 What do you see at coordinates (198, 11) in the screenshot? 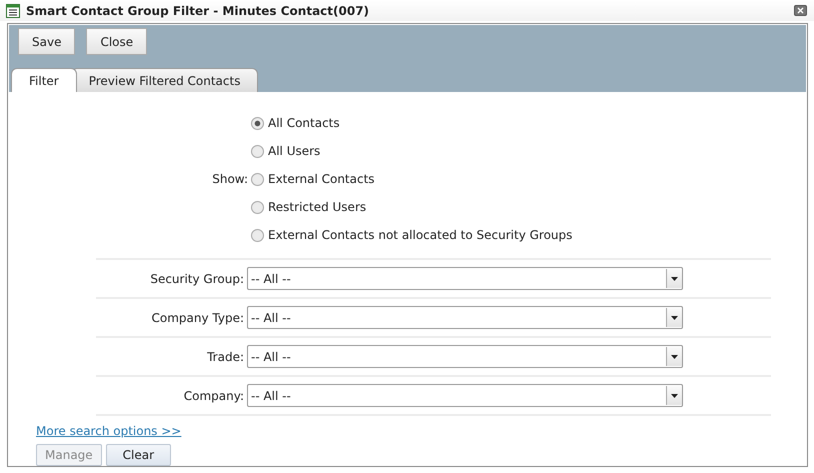
I see `window-title: Smart Contact Group Filter - Minutes Contact(007)` at bounding box center [198, 11].